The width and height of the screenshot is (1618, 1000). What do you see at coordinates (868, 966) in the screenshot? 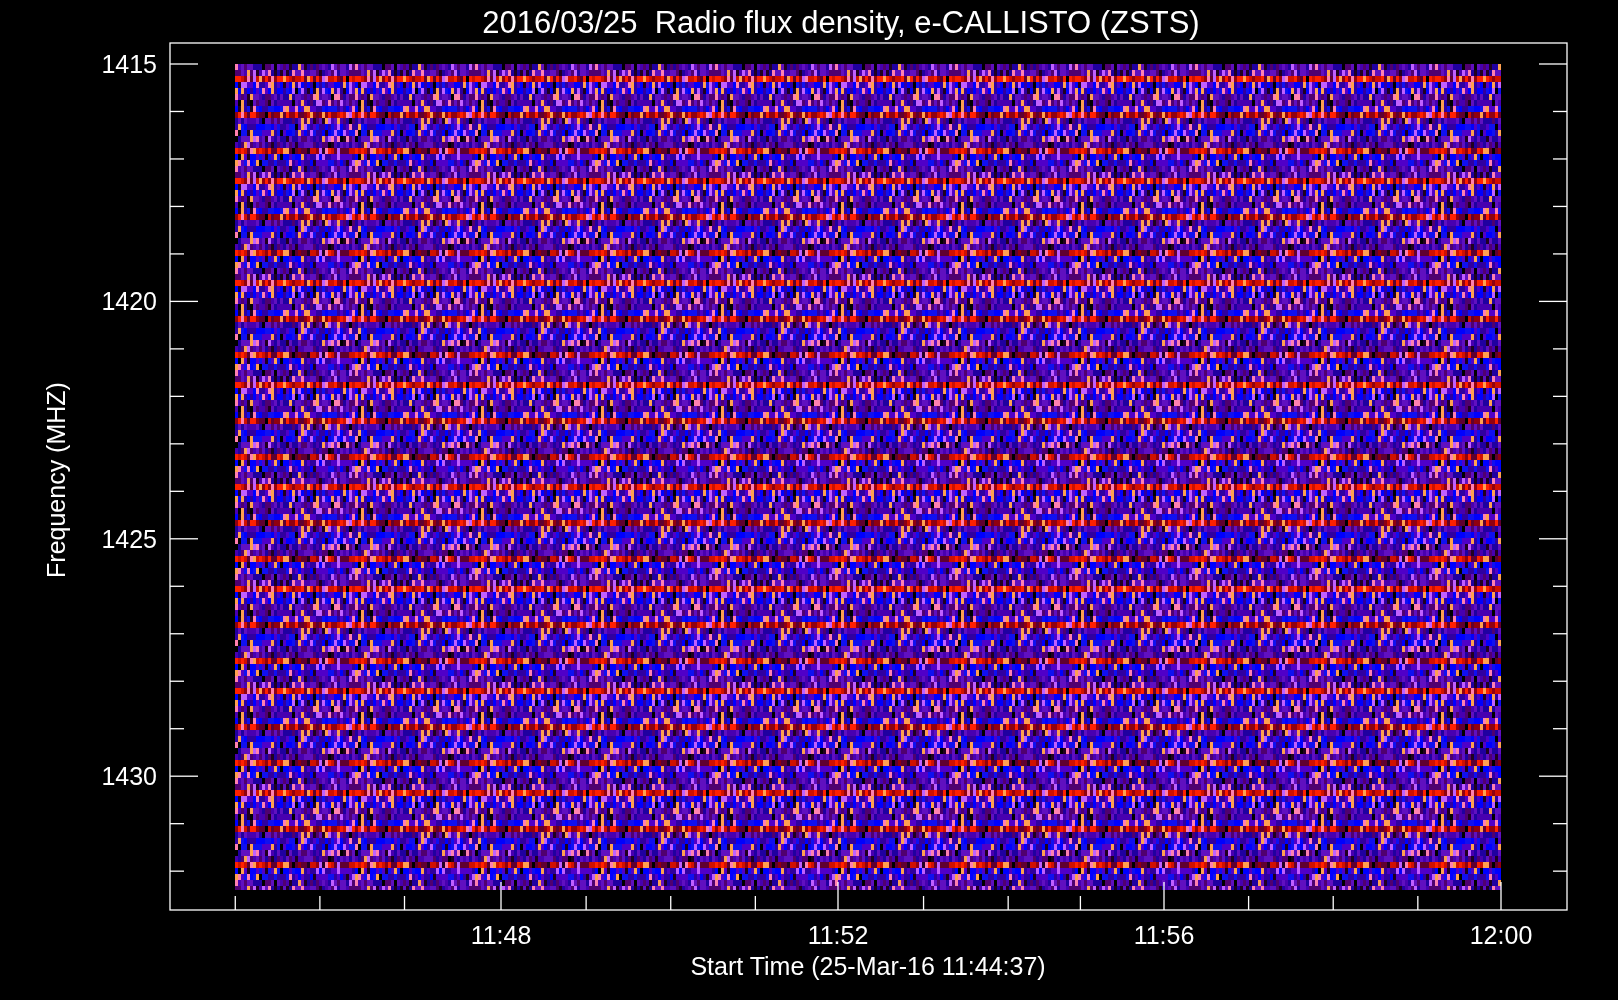
I see `axis-label: Start Time (25-Mar-16 11:44:37)` at bounding box center [868, 966].